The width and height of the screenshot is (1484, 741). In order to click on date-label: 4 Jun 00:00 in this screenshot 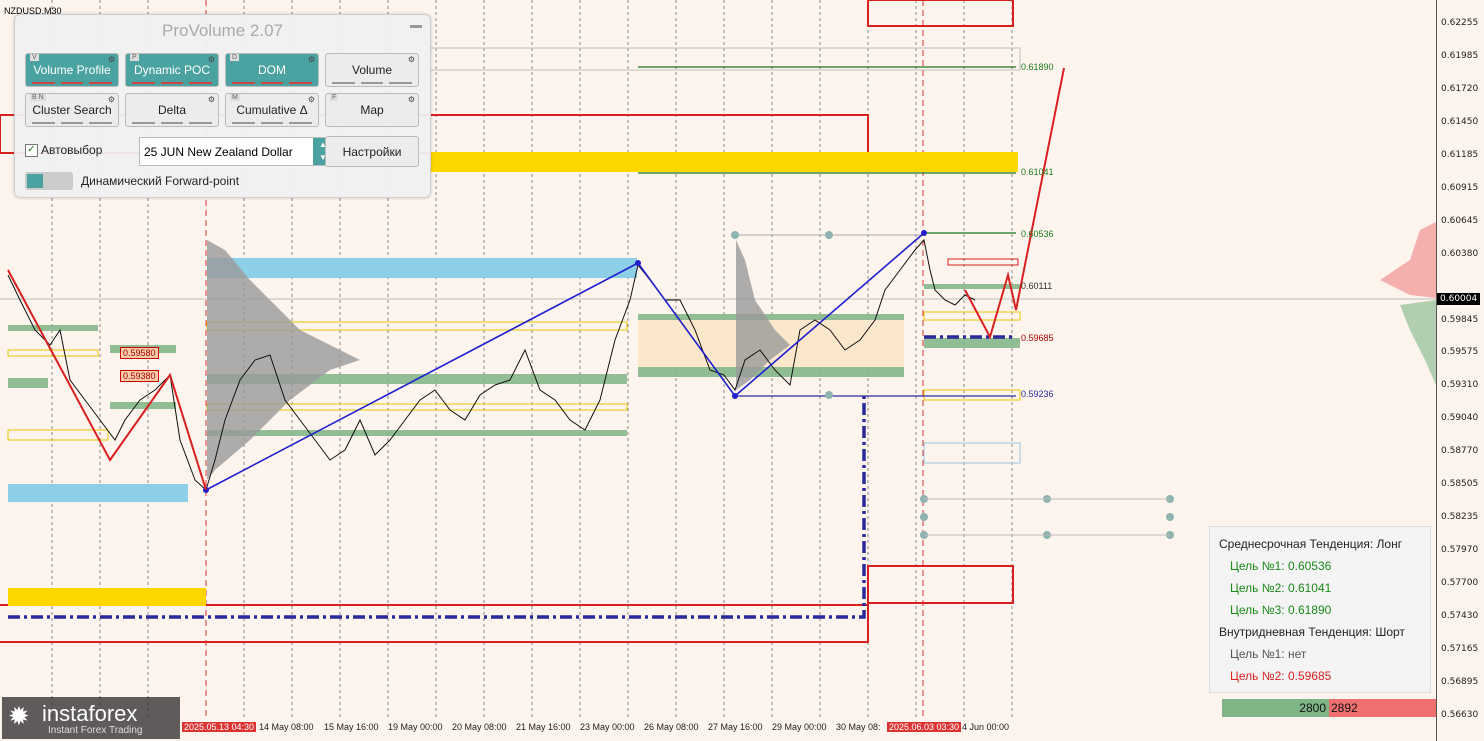, I will do `click(986, 727)`.